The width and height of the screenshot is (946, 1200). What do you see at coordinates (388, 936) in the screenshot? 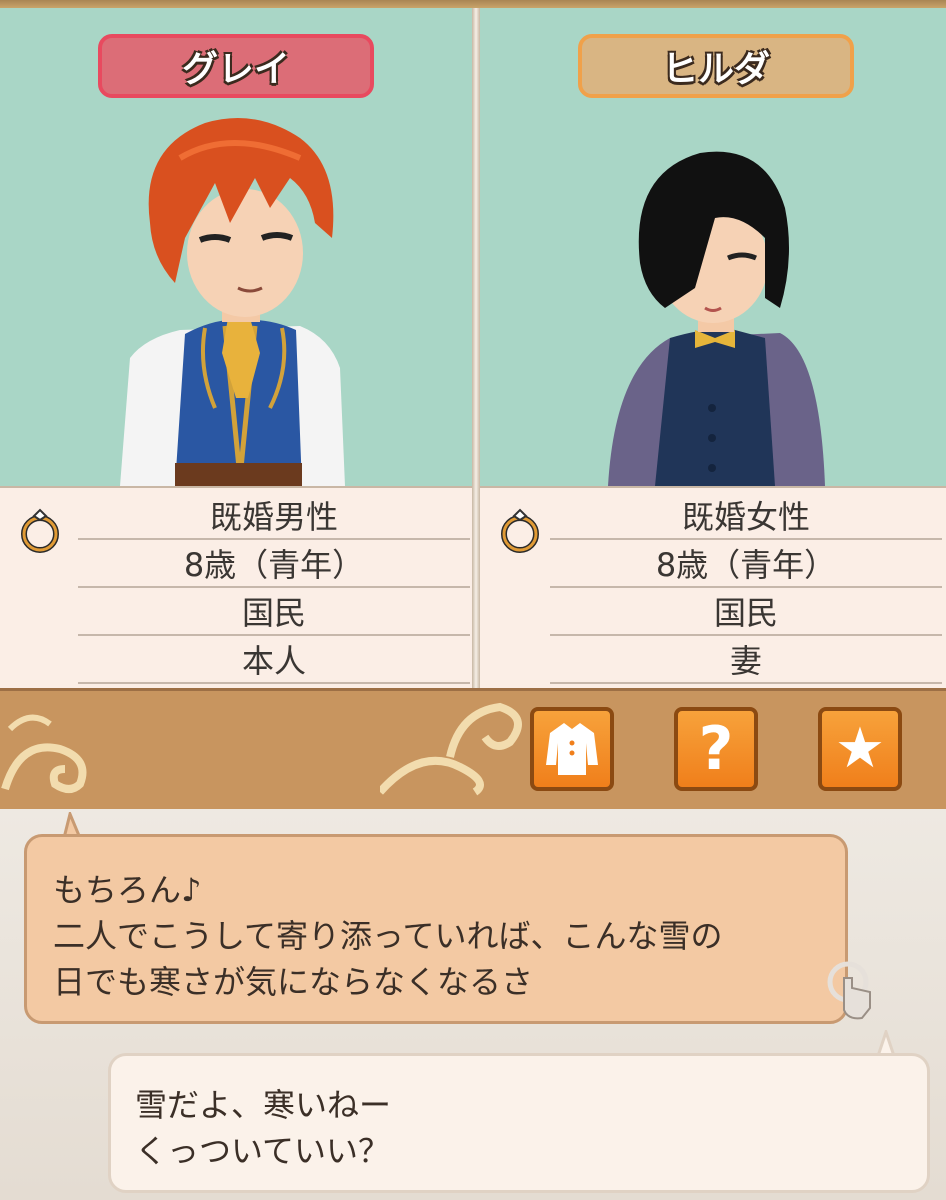
I see `npc-line: 二人でこうして寄り添っていれば、こんな雪の` at bounding box center [388, 936].